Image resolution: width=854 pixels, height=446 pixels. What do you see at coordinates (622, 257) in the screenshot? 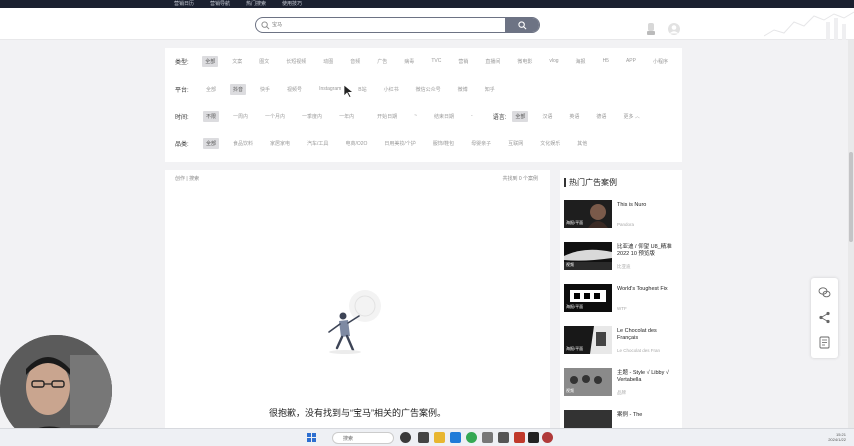
I see `hot-case-item: 视频 比亚迪 / 仰望 U8_精准2022 10 预览版 比亚迪` at bounding box center [622, 257].